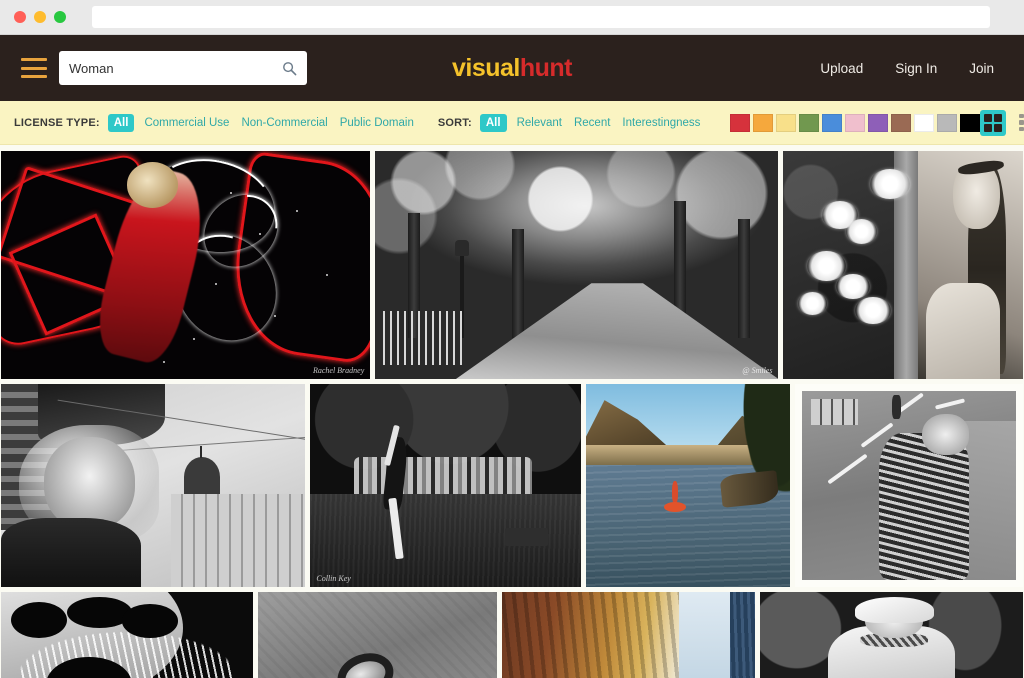  What do you see at coordinates (786, 122) in the screenshot?
I see `color-swatch-yellow` at bounding box center [786, 122].